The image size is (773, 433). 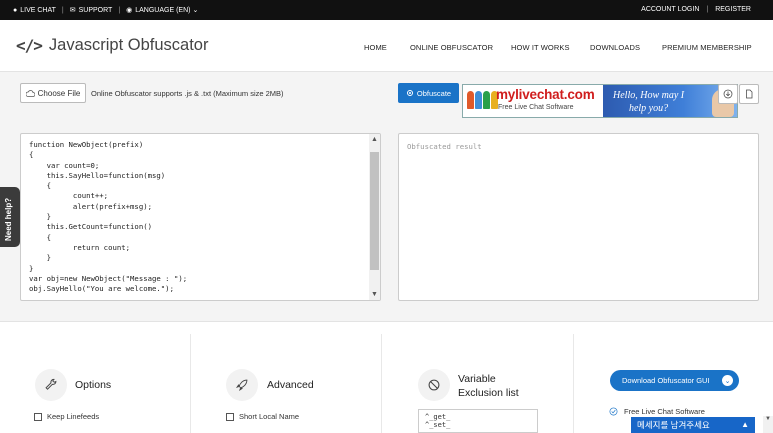 What do you see at coordinates (707, 47) in the screenshot?
I see `nav-premium-membership: PREMIUM MEMBERSHIP` at bounding box center [707, 47].